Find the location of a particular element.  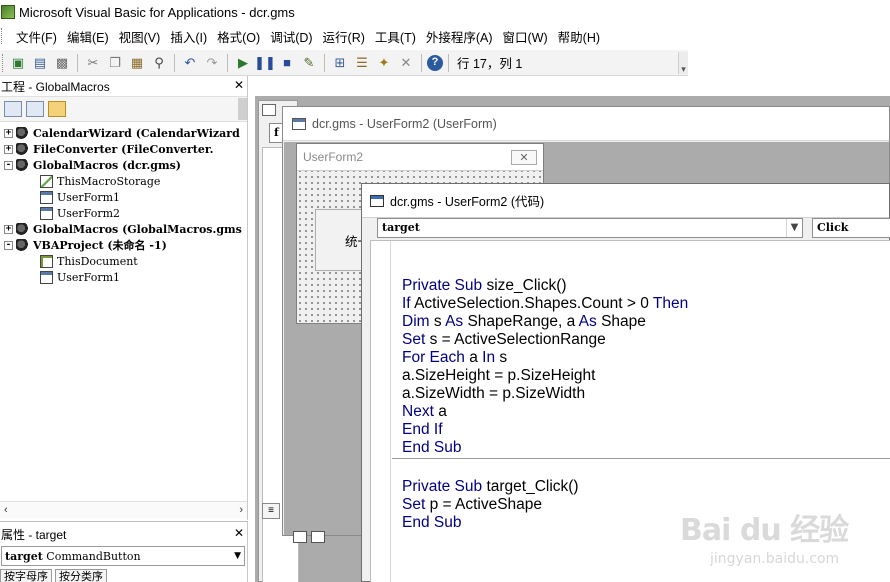

object-browser-icon: ✦ is located at coordinates (384, 63).